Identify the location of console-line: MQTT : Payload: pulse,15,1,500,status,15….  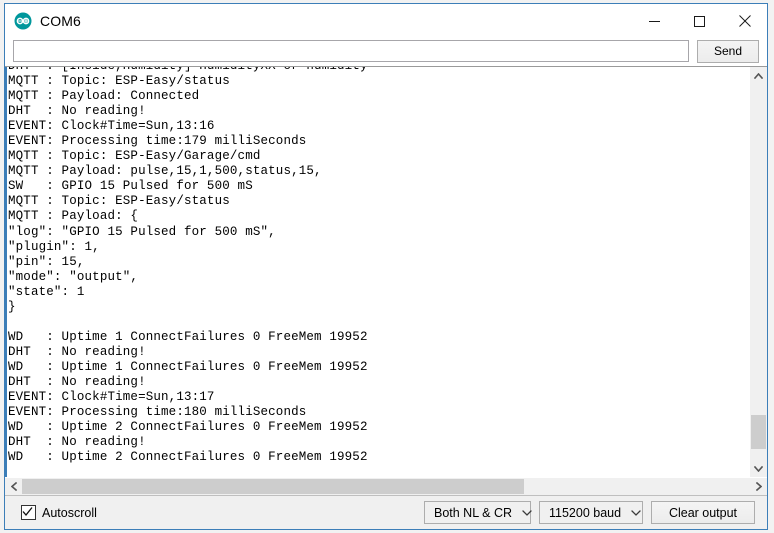
(165, 171).